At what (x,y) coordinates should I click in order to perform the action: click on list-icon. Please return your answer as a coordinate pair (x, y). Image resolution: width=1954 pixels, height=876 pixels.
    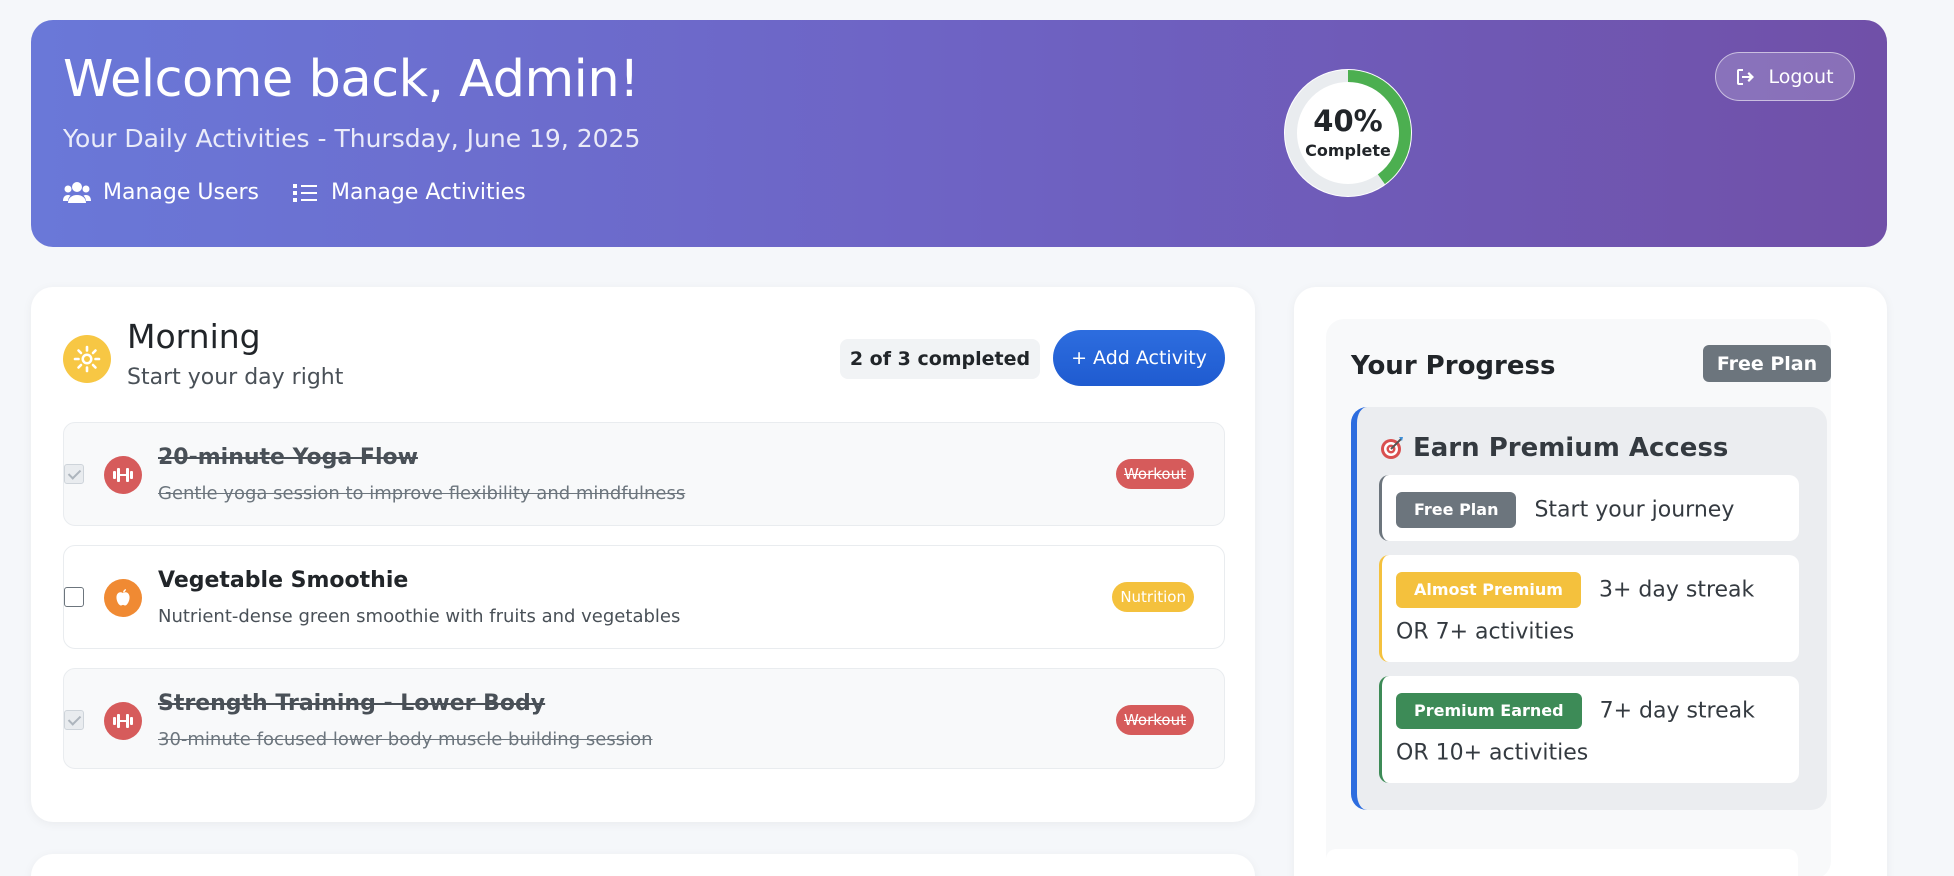
    Looking at the image, I should click on (305, 192).